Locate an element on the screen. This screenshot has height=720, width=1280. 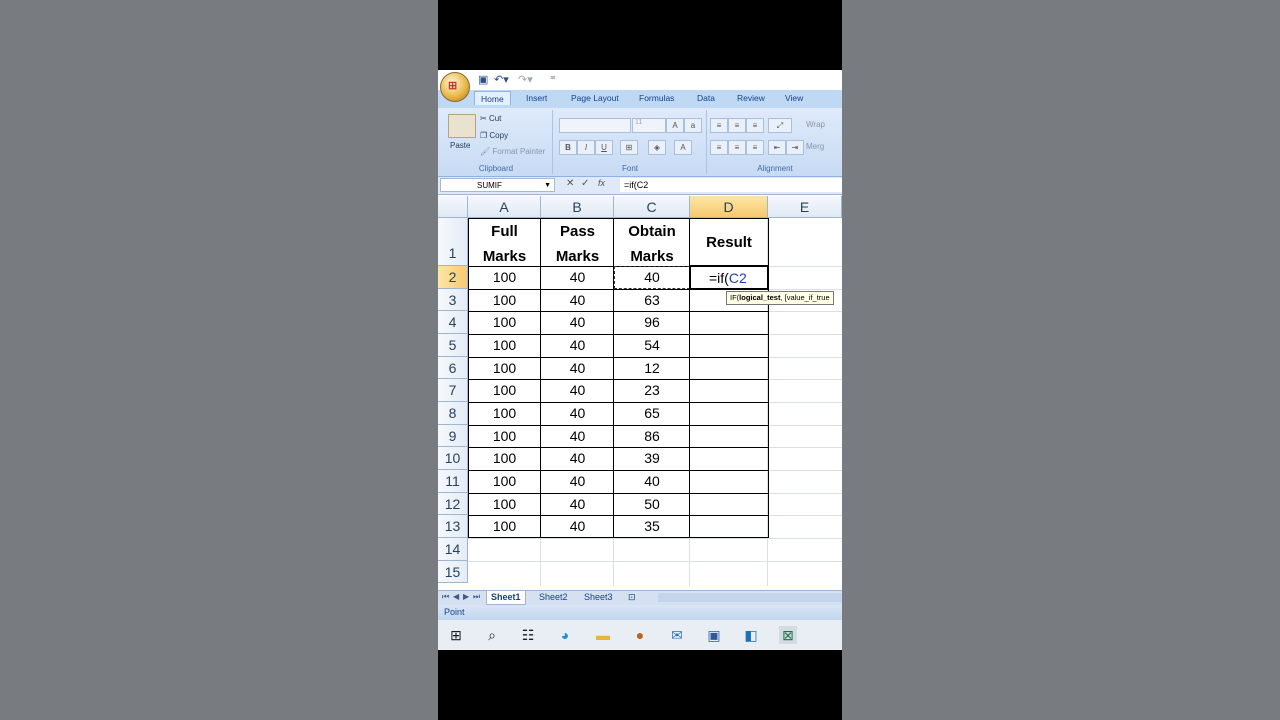
align-middle-icon: ≡ is located at coordinates (737, 125).